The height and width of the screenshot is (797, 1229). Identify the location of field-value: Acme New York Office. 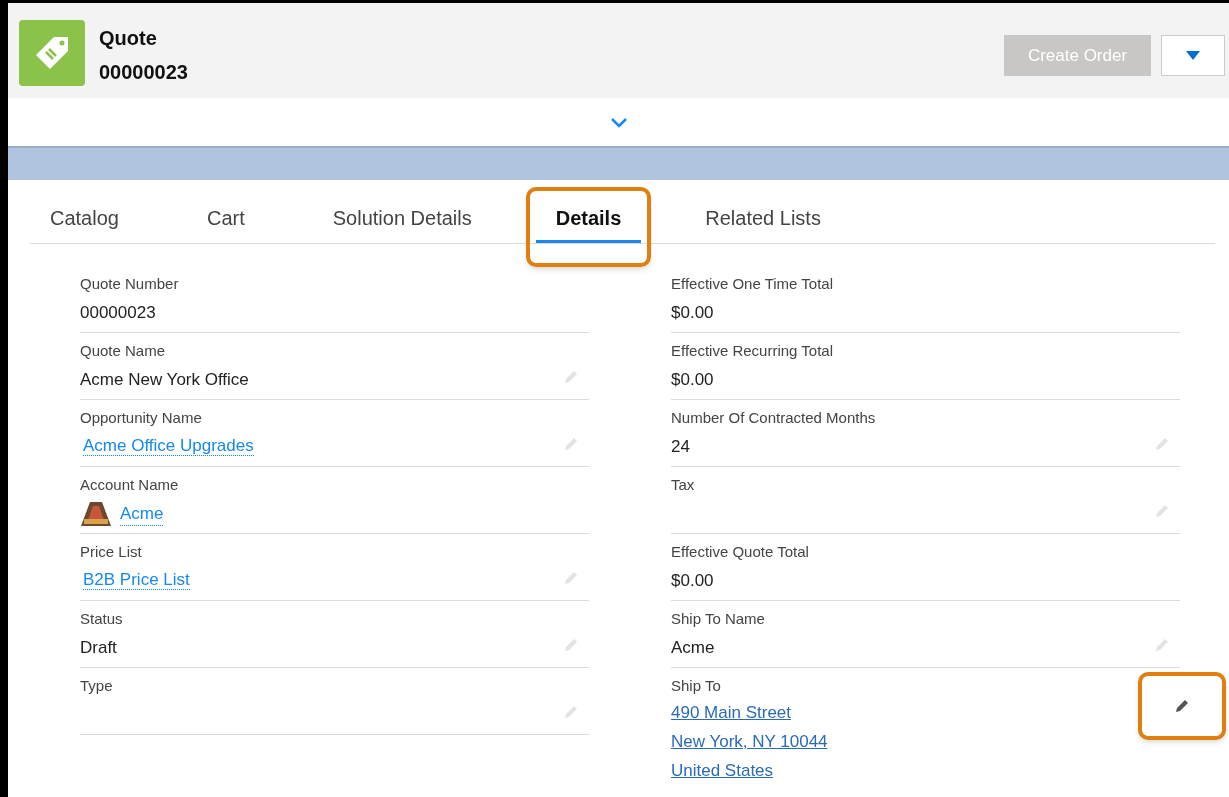
(164, 379).